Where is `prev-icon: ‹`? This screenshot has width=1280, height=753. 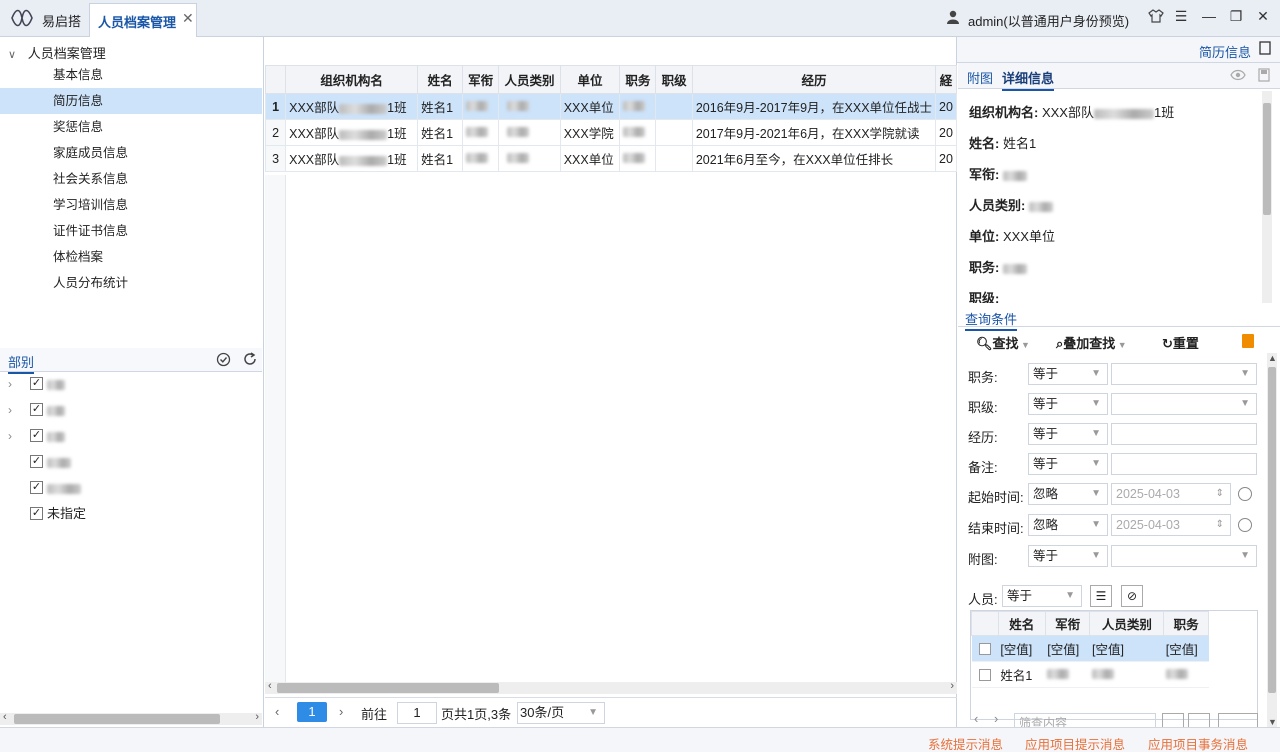
prev-icon: ‹ is located at coordinates (976, 719).